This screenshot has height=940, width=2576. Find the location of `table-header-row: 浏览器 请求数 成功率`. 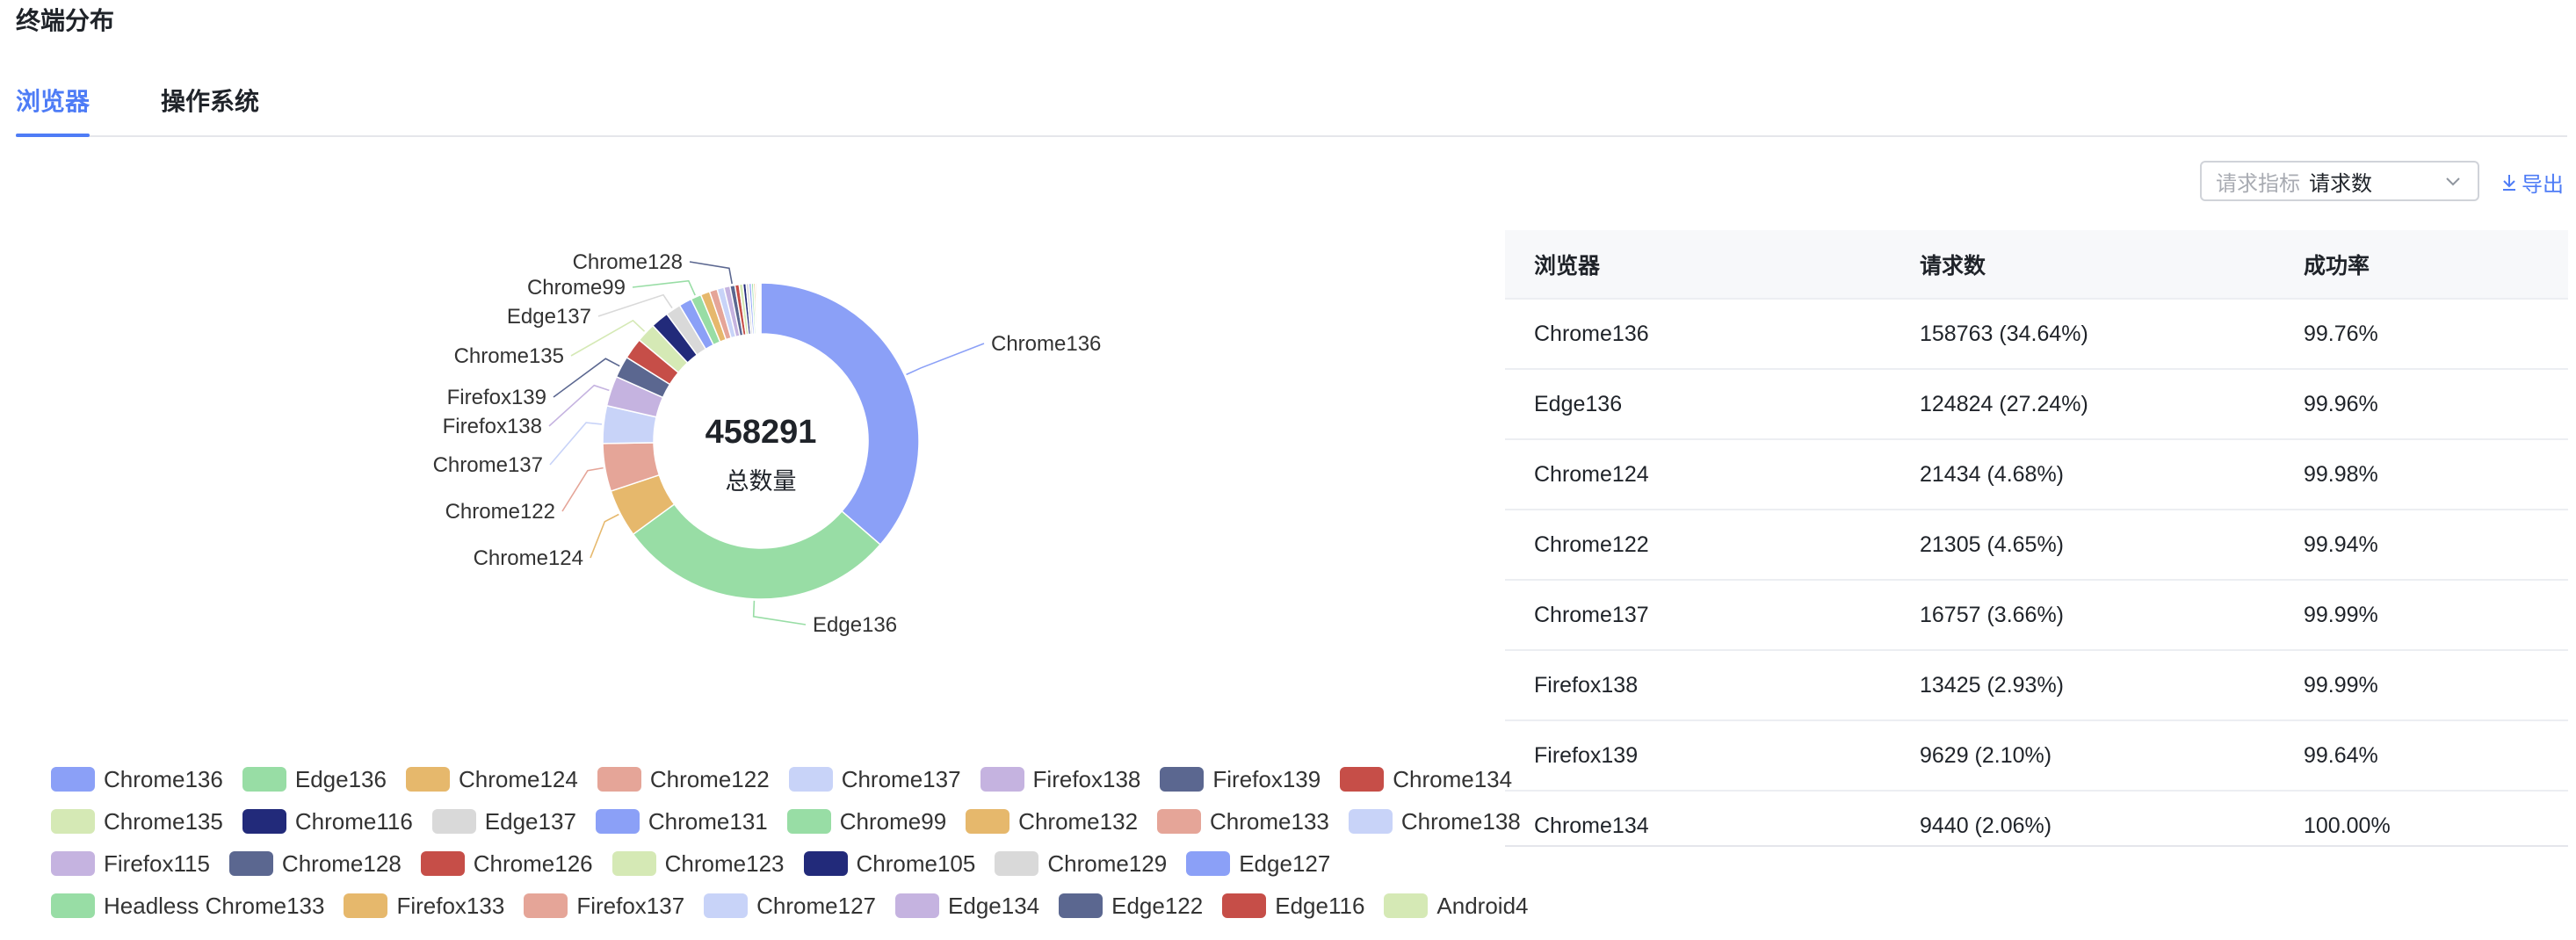

table-header-row: 浏览器 请求数 成功率 is located at coordinates (2036, 264).